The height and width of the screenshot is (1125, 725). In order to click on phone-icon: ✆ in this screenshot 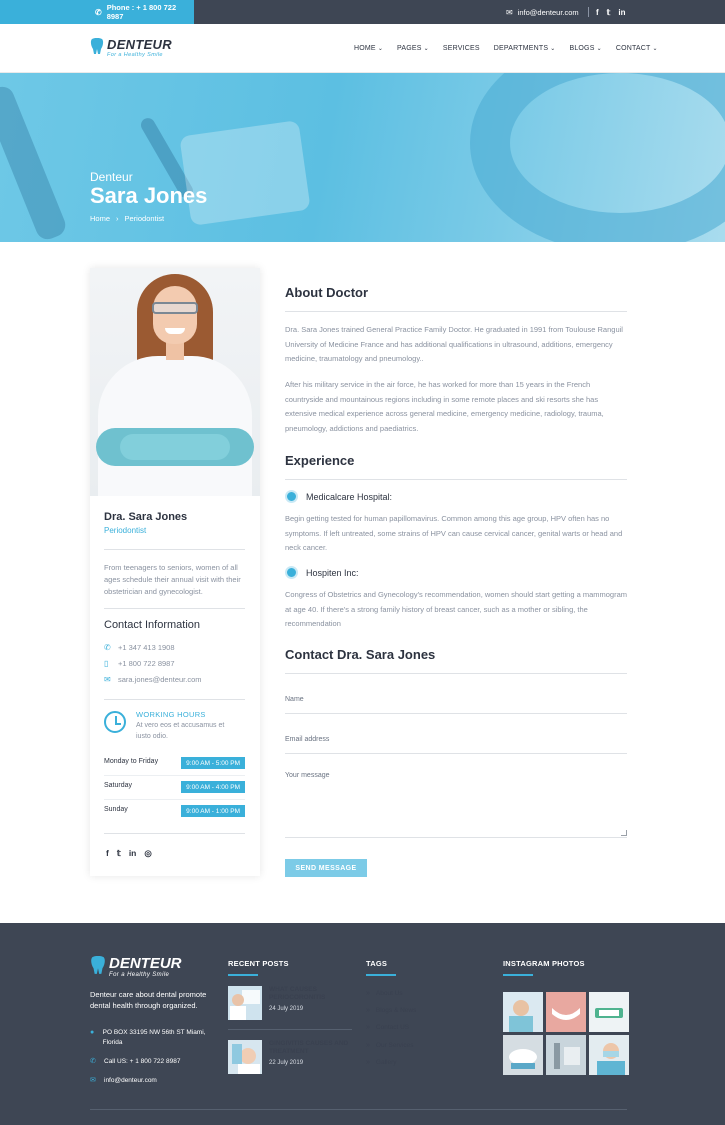, I will do `click(93, 1061)`.